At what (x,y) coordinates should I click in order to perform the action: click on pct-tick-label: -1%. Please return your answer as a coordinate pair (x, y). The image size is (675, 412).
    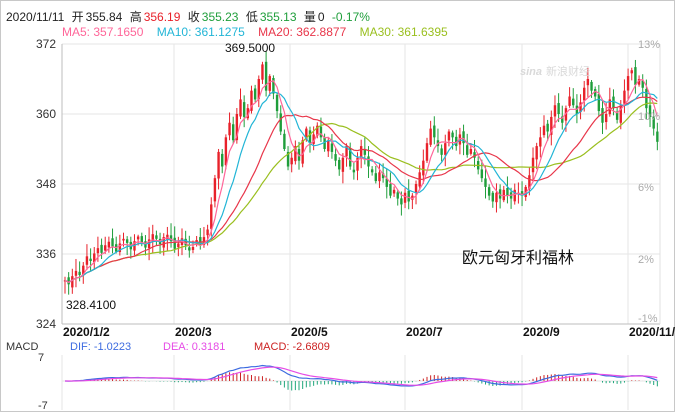
    Looking at the image, I should click on (648, 319).